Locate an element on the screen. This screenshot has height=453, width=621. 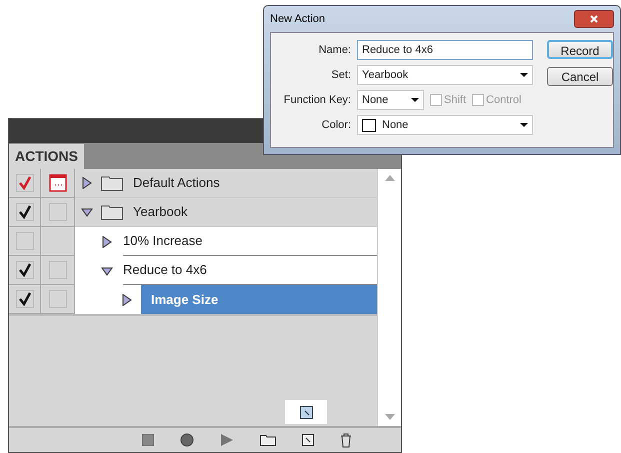
set-dropdown: Yearbook is located at coordinates (445, 75).